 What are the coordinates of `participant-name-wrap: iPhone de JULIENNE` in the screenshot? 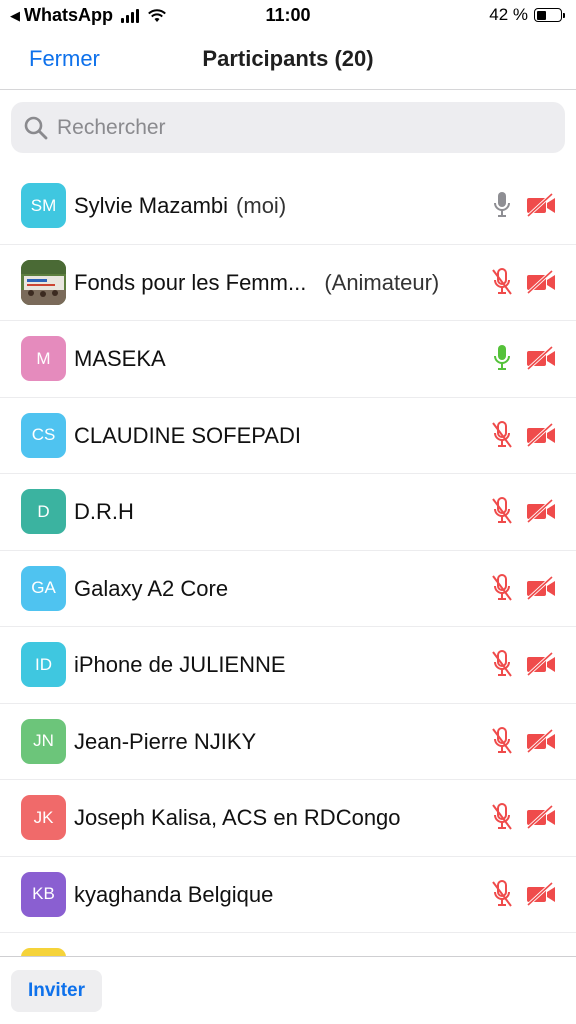 It's located at (180, 665).